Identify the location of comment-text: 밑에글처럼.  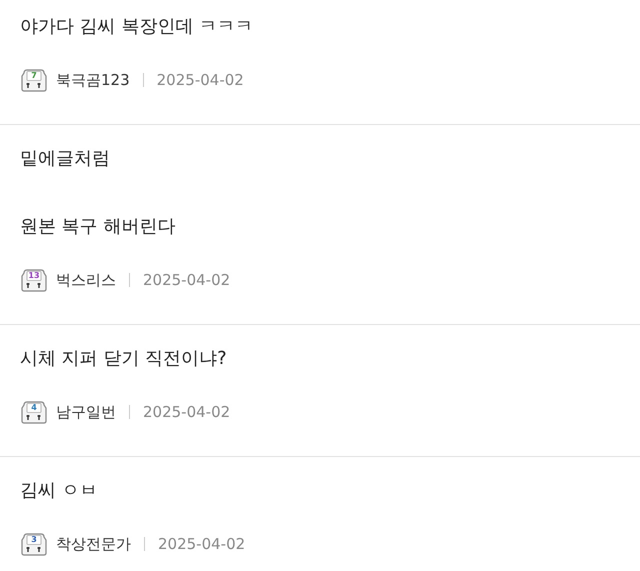
(65, 159).